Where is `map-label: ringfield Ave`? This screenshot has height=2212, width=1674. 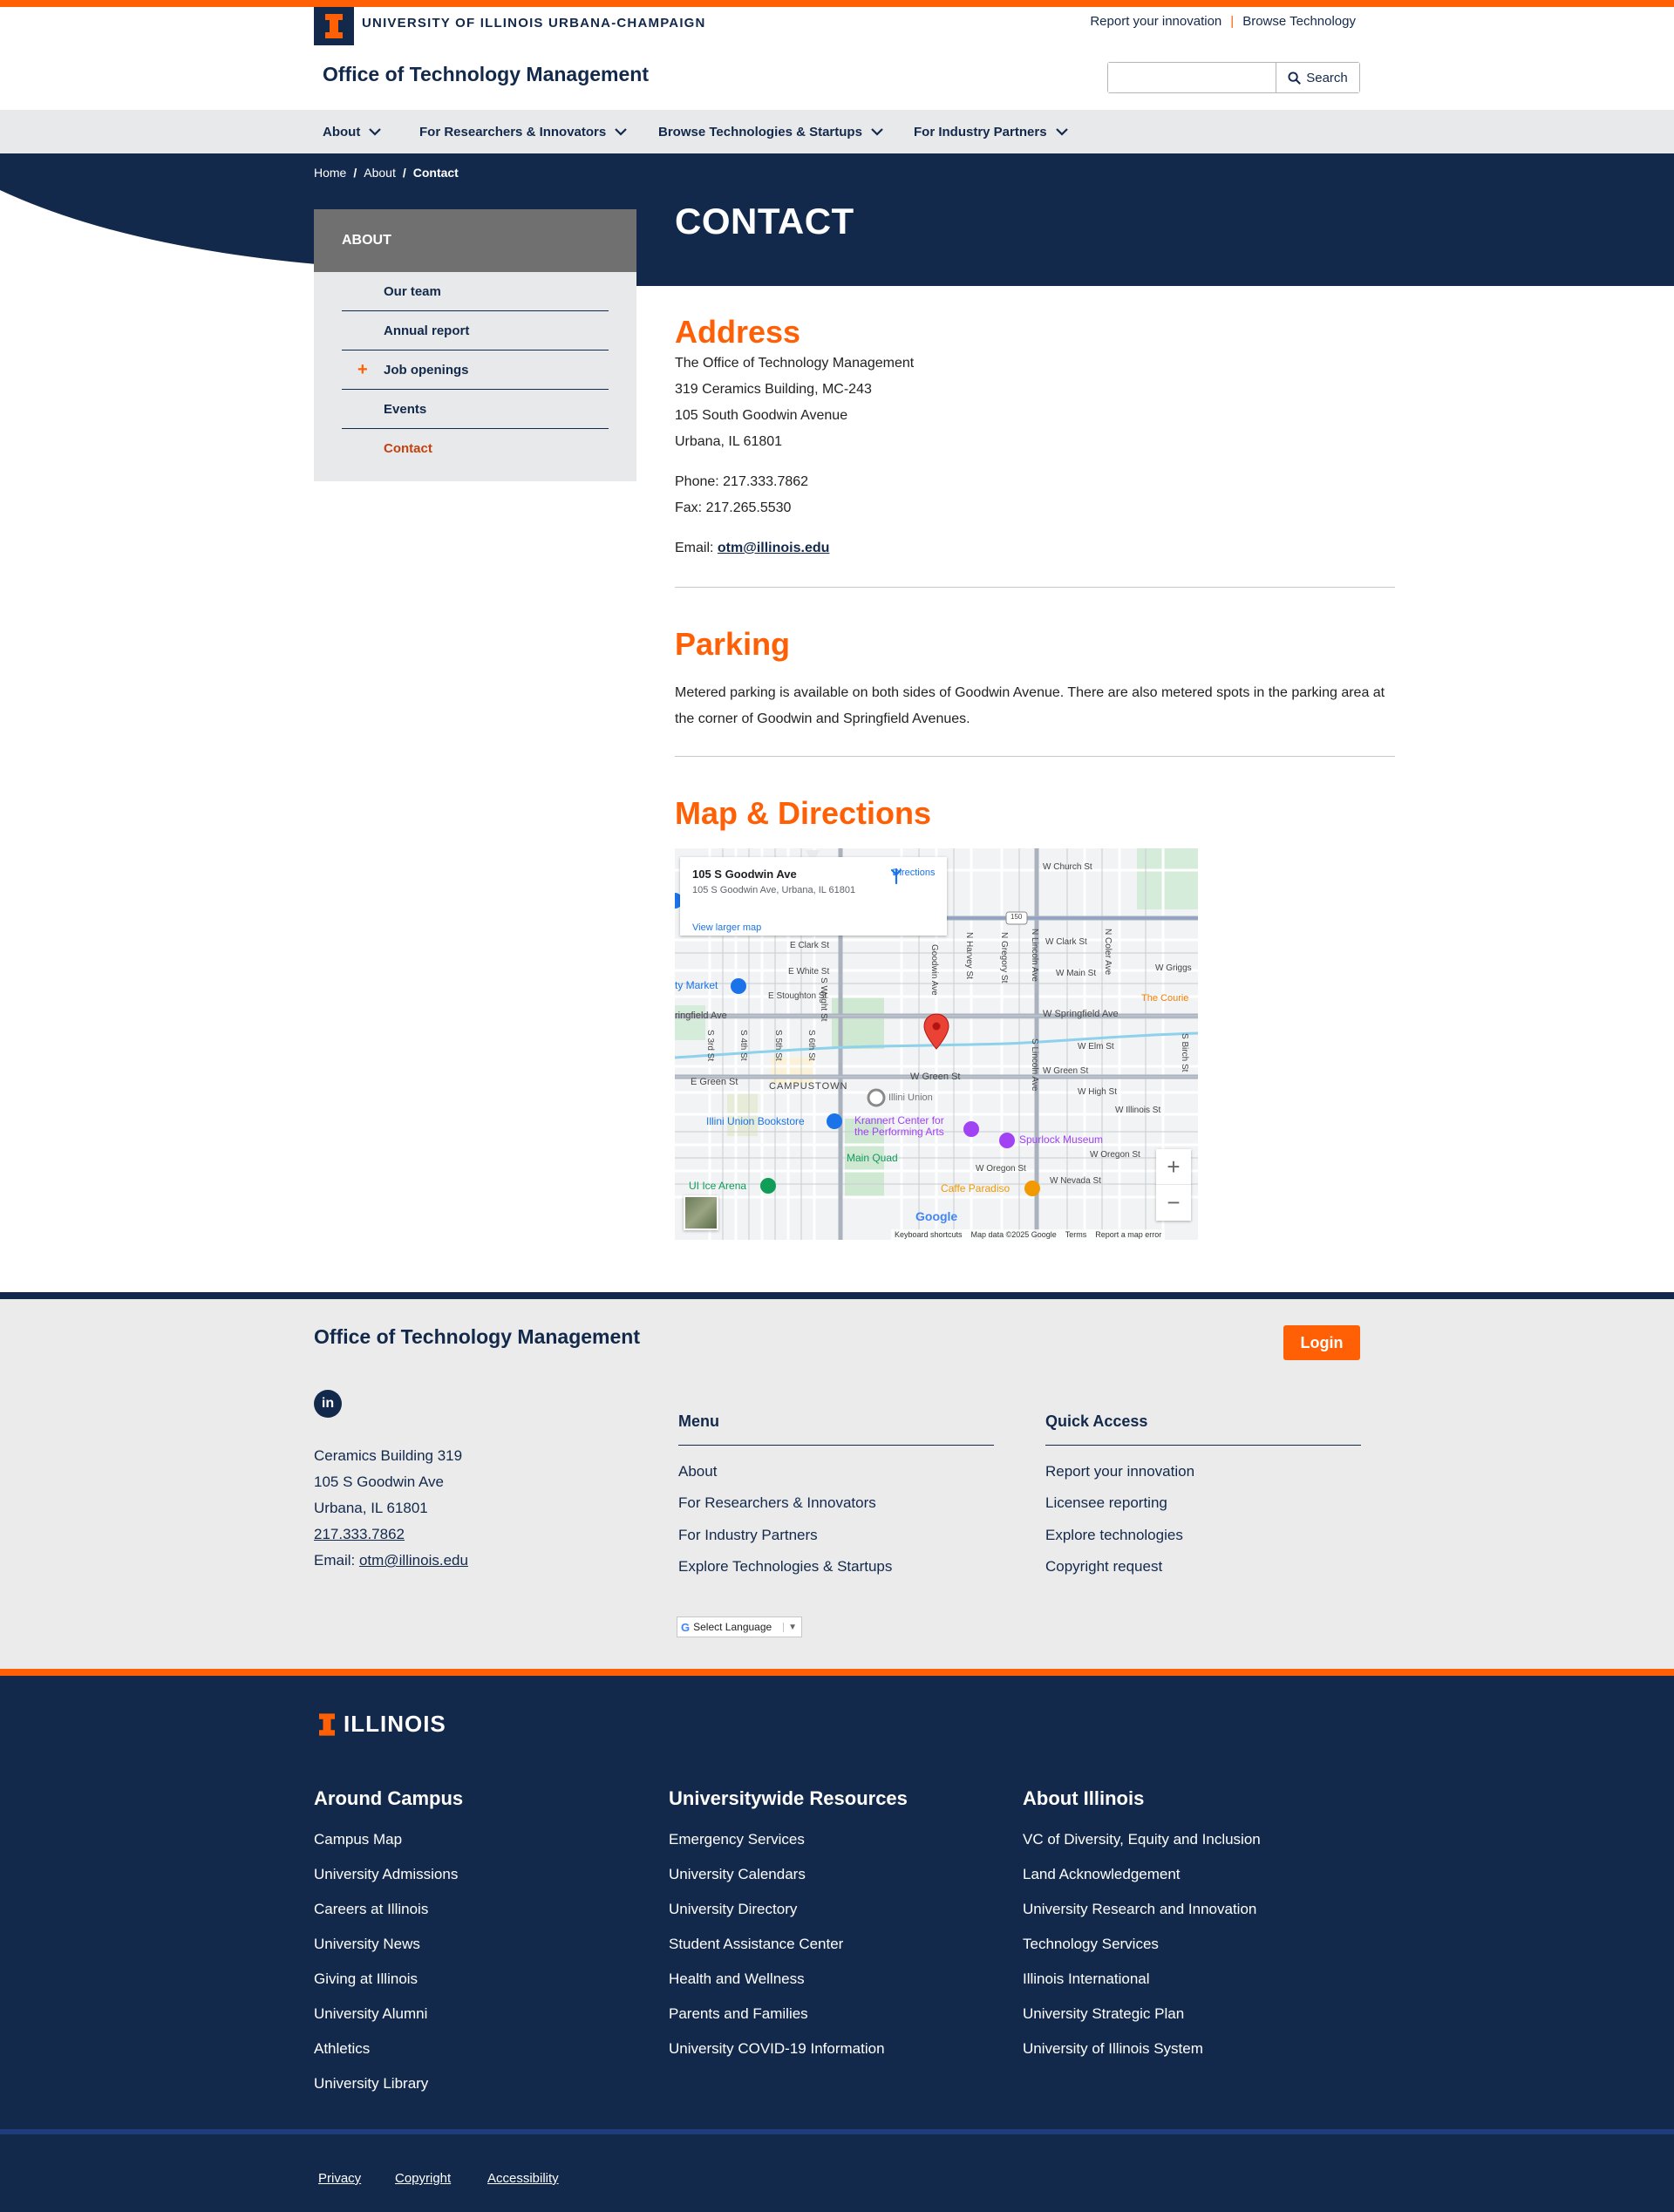 map-label: ringfield Ave is located at coordinates (701, 1016).